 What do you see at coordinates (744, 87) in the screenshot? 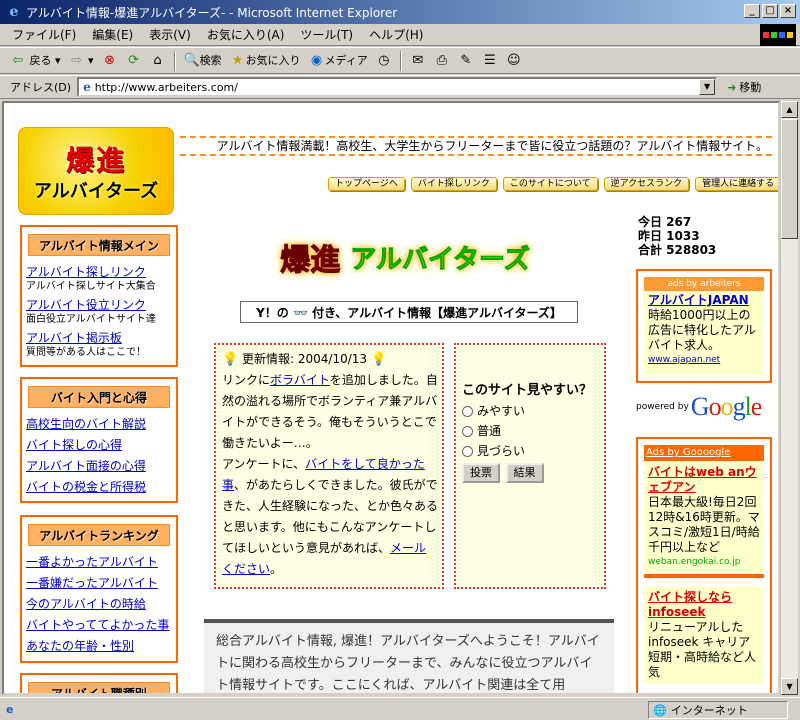
I see `go-button: ➜ 移動` at bounding box center [744, 87].